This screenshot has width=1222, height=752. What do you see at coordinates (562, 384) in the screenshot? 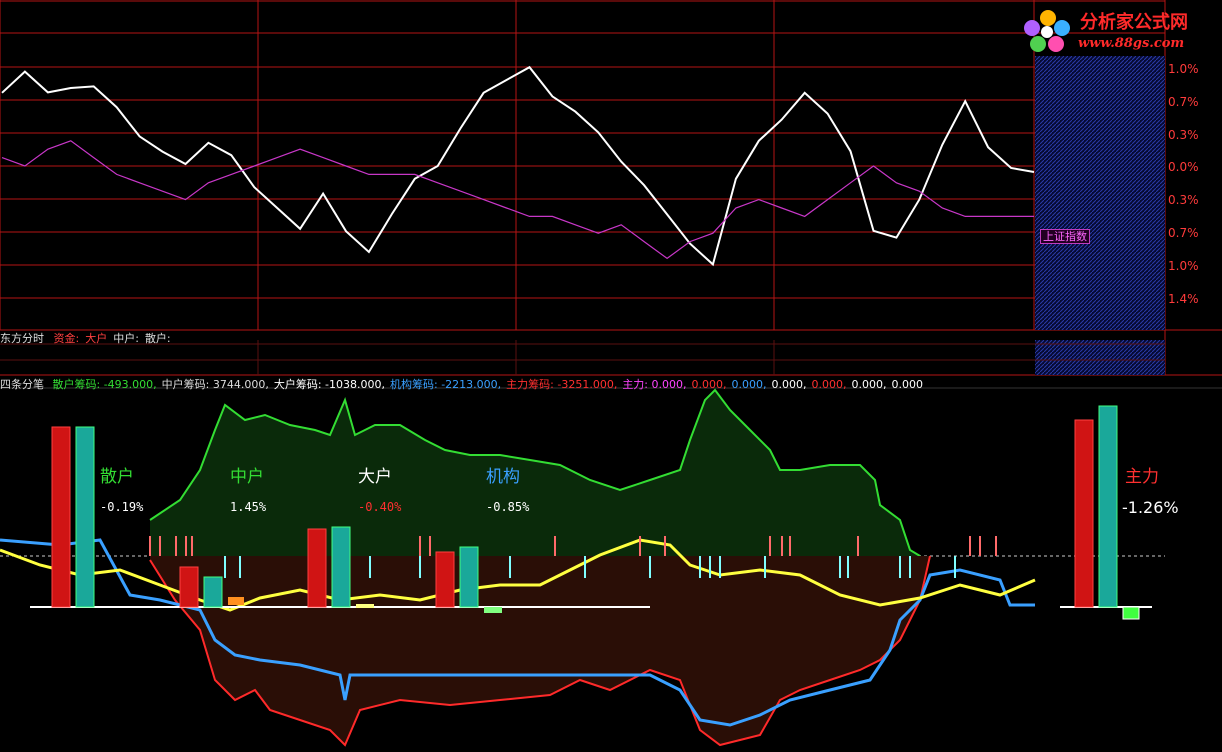
I see `bottom-info-item: 主力筹码: -3251.000,` at bounding box center [562, 384].